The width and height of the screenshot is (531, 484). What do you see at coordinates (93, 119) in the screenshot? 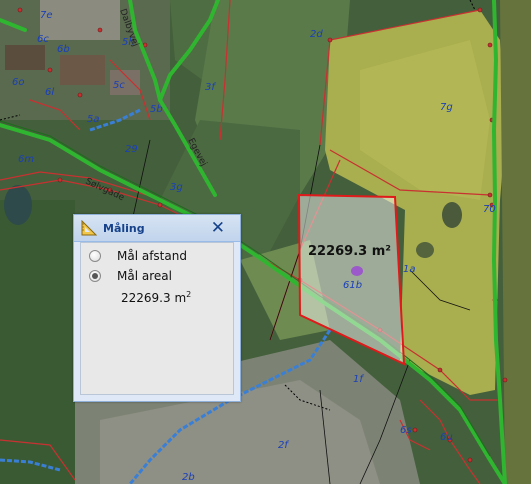
I see `svg-text: 5a` at bounding box center [93, 119].